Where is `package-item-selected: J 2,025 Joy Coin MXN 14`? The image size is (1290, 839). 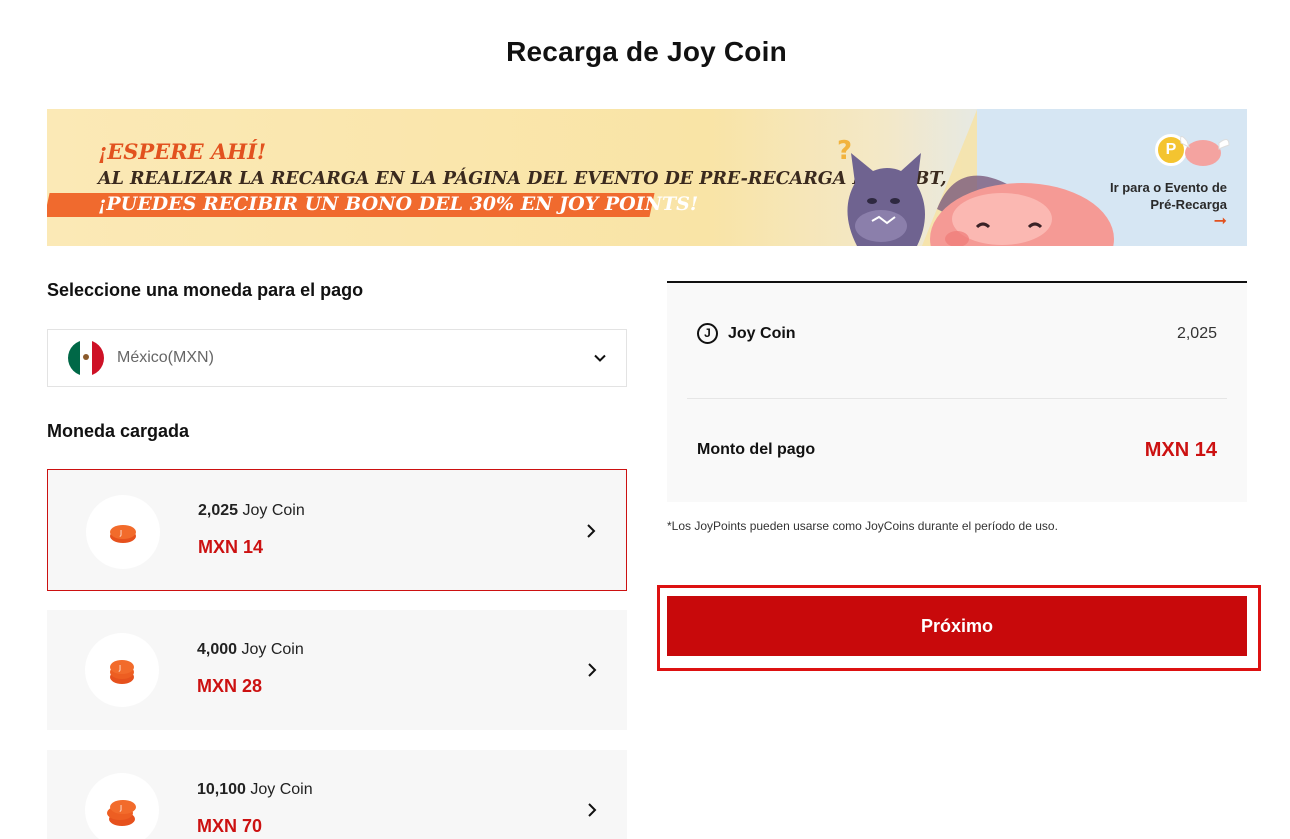
package-item-selected: J 2,025 Joy Coin MXN 14 is located at coordinates (337, 530).